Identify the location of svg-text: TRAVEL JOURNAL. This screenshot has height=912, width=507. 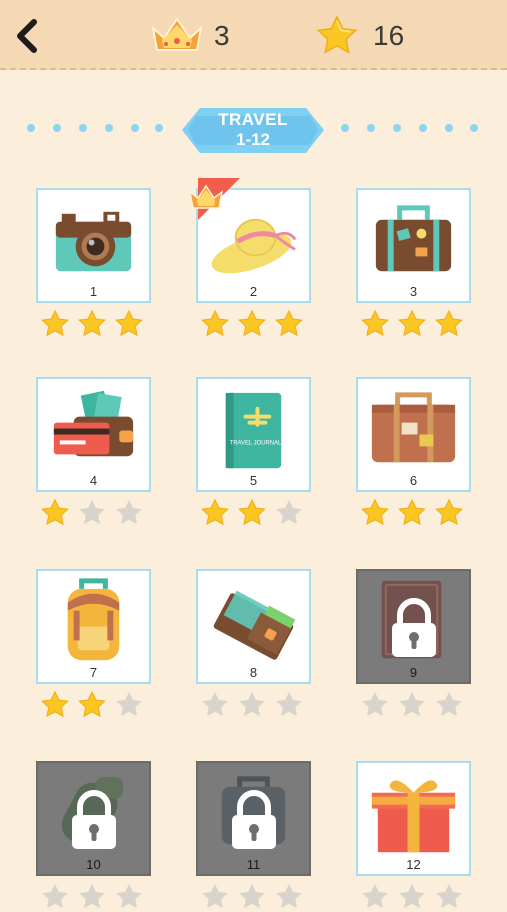
(256, 443).